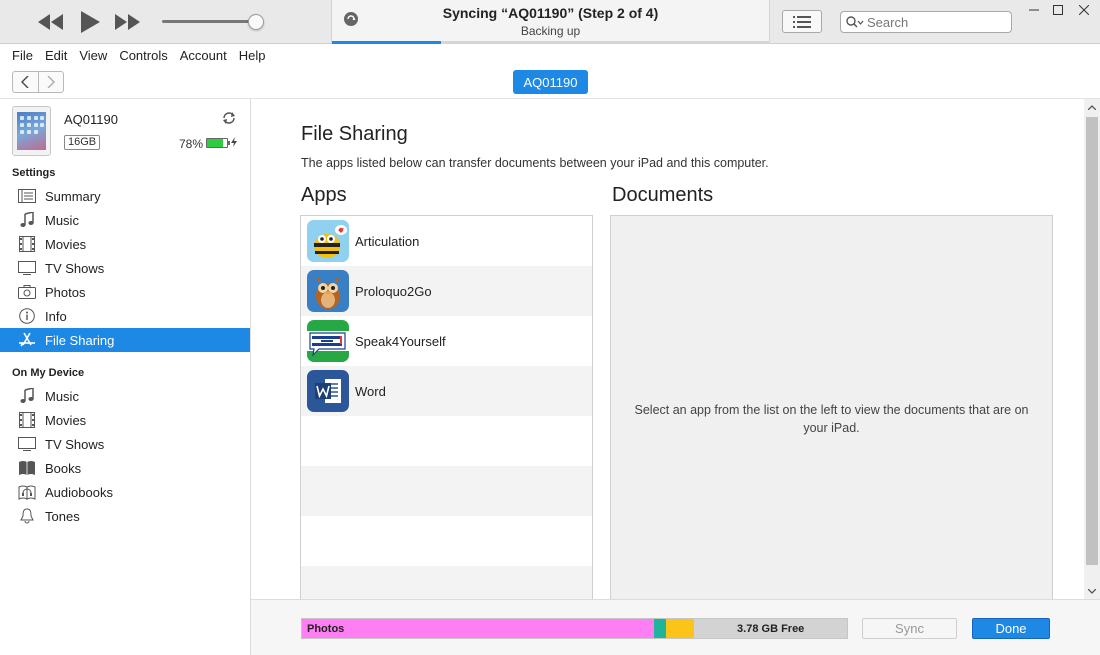 This screenshot has width=1100, height=655. I want to click on storage-segment-other, so click(680, 628).